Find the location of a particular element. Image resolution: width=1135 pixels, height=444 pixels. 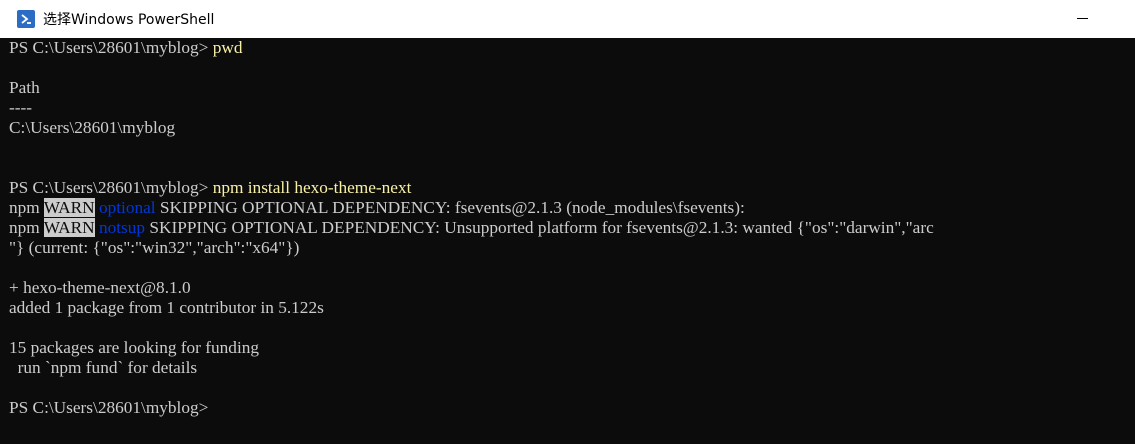

minimize-icon is located at coordinates (1082, 18).